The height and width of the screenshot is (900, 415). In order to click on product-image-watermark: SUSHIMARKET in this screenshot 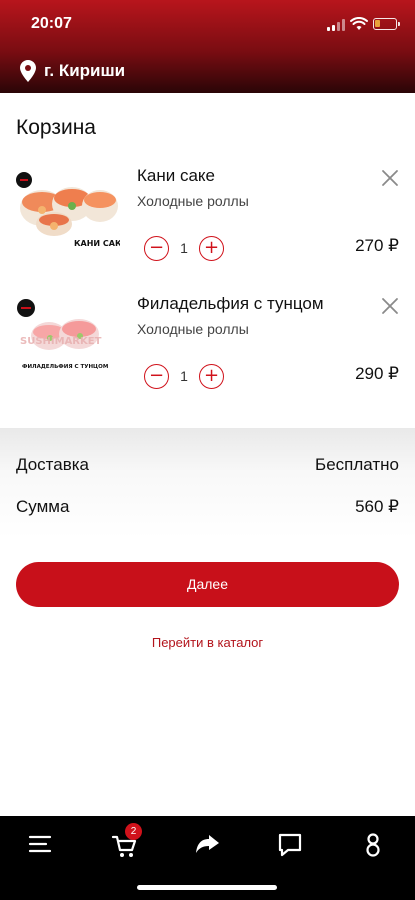, I will do `click(61, 341)`.